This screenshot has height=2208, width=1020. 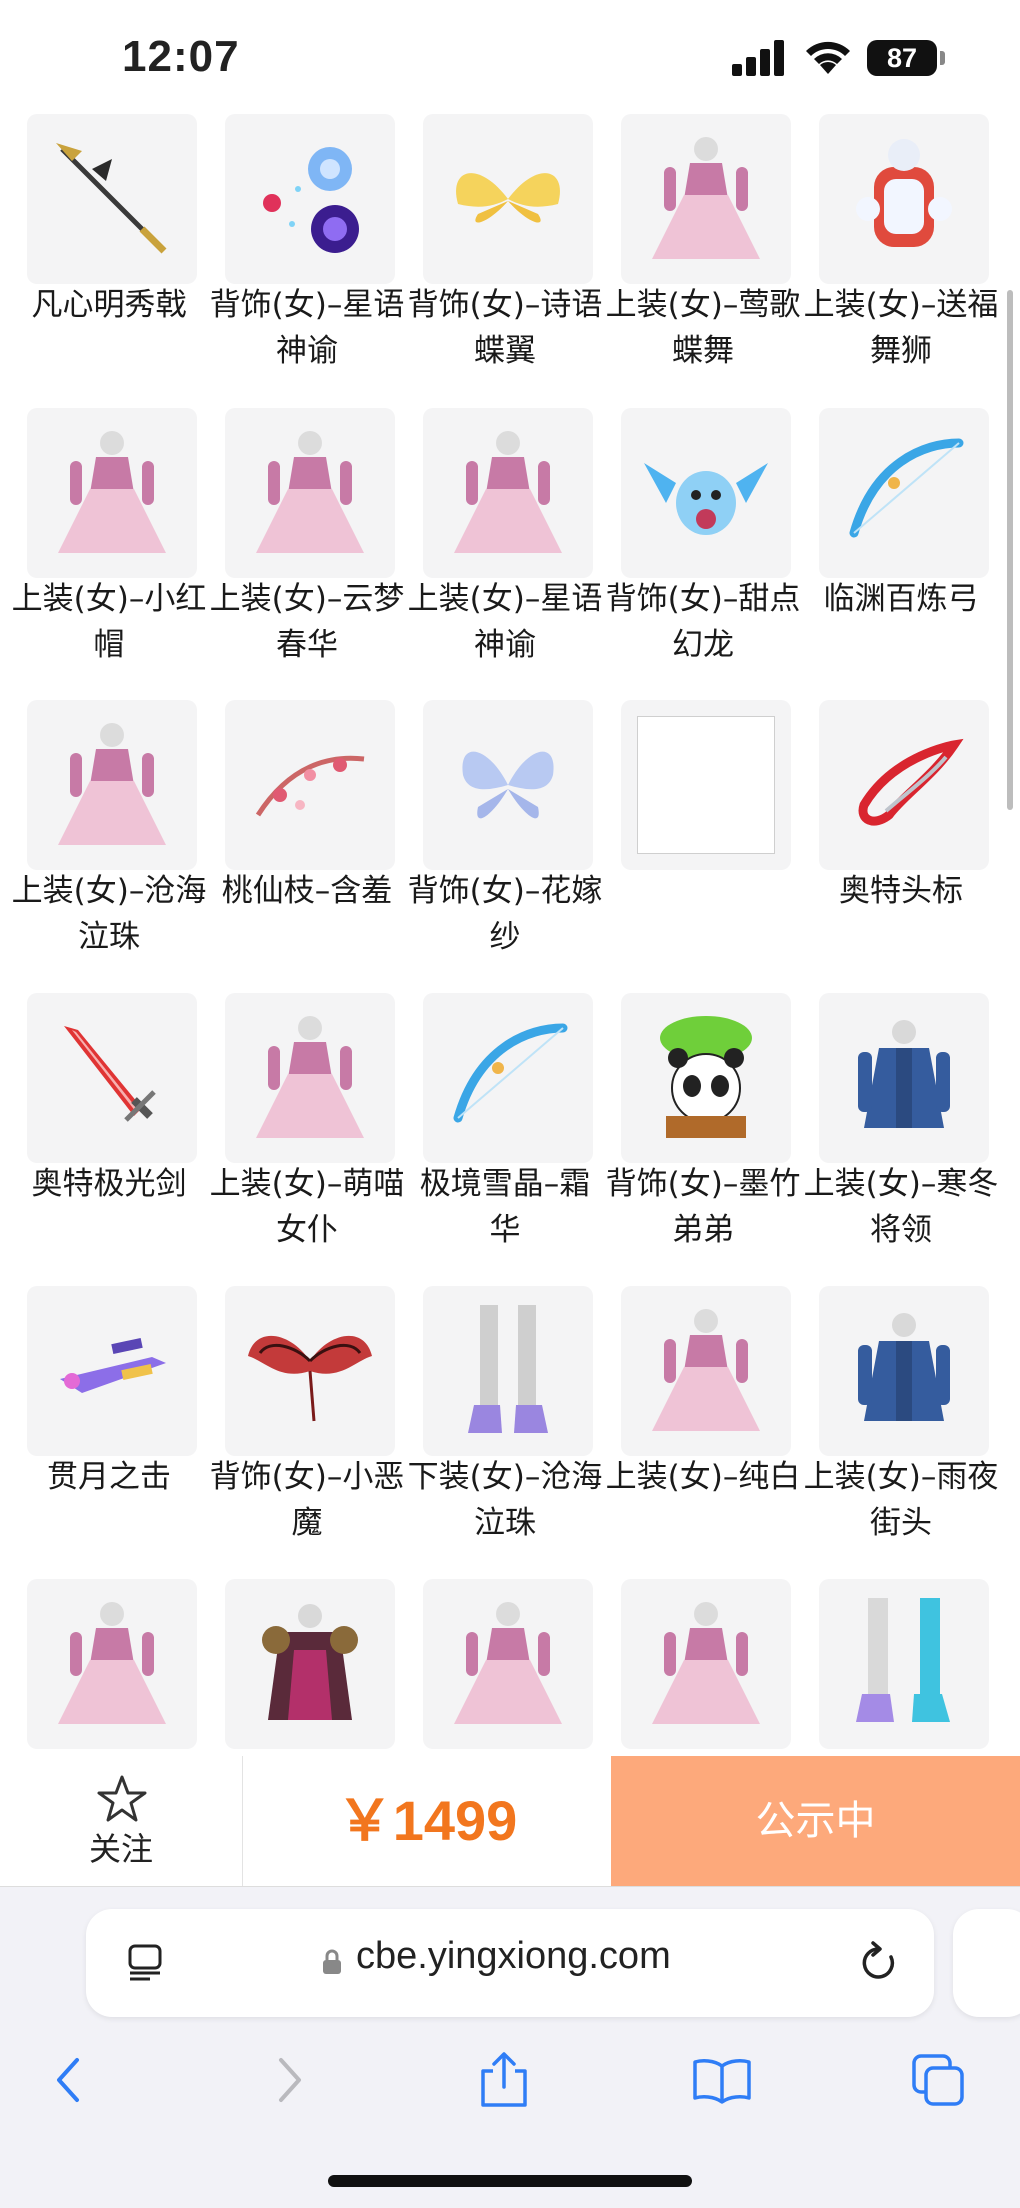 I want to click on item-card: 上装(女)–莺歌蝶舞, so click(x=703, y=257).